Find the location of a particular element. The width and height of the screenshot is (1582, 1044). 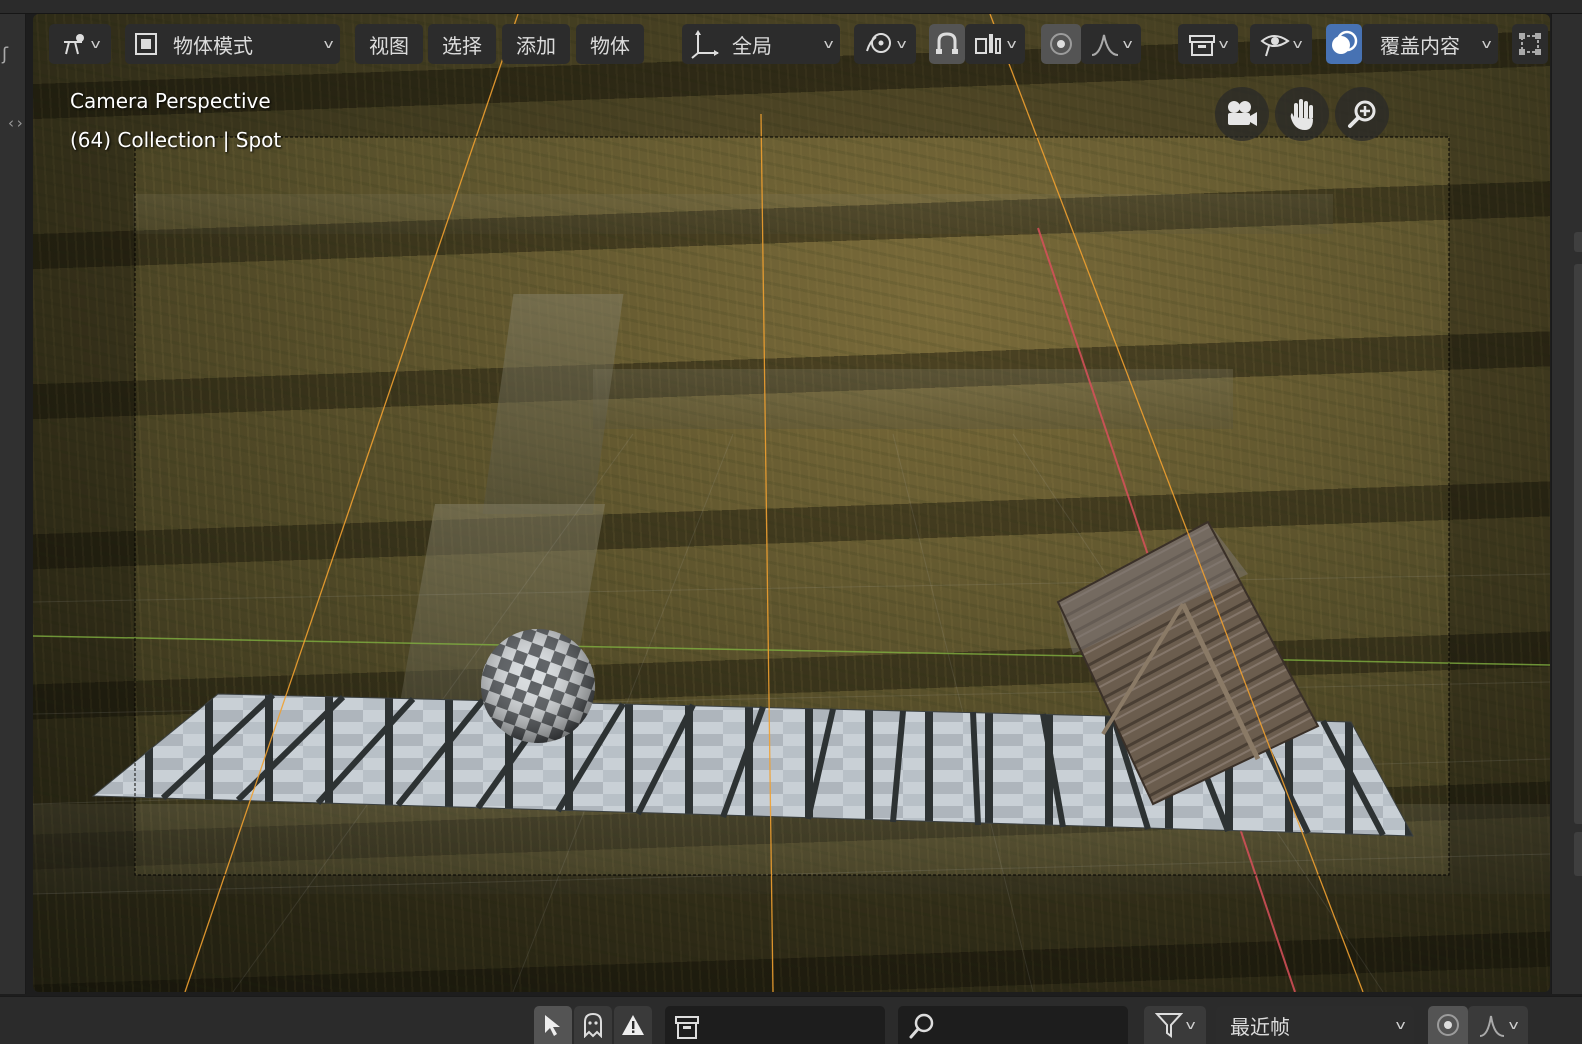

warning-icon is located at coordinates (633, 1025).